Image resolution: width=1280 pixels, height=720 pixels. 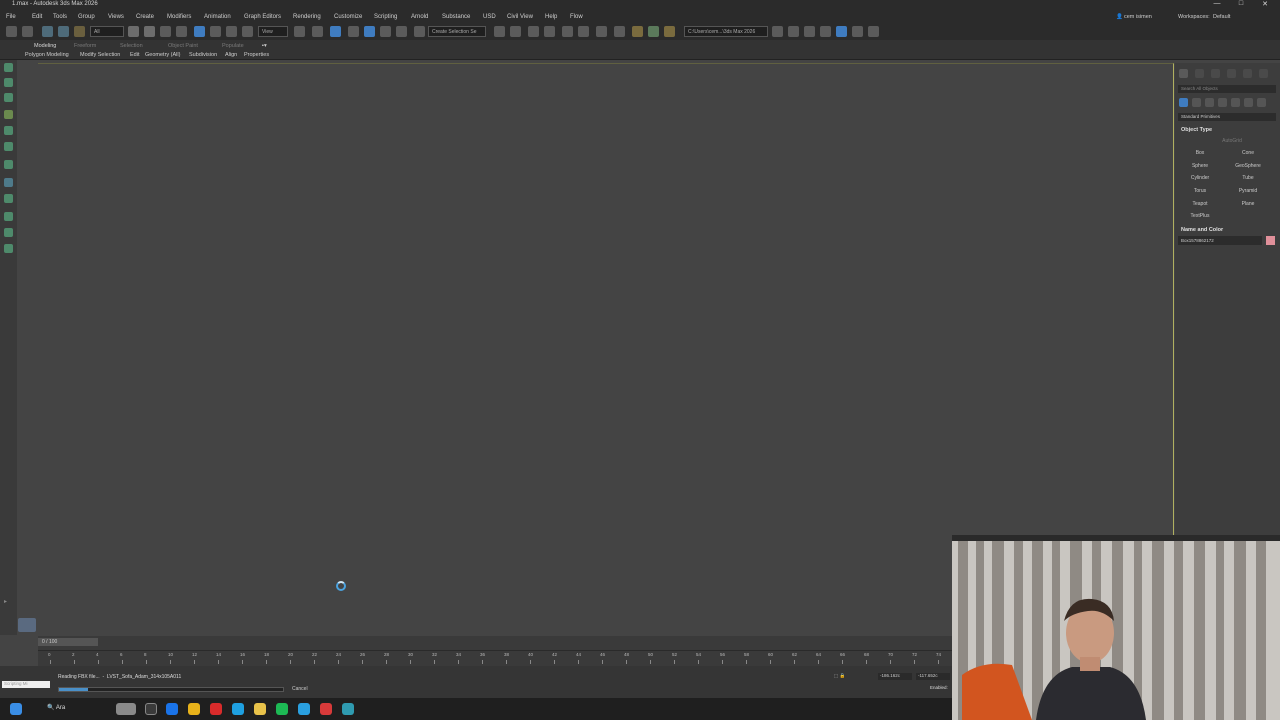 I want to click on tube-button: Tube, so click(x=1248, y=178).